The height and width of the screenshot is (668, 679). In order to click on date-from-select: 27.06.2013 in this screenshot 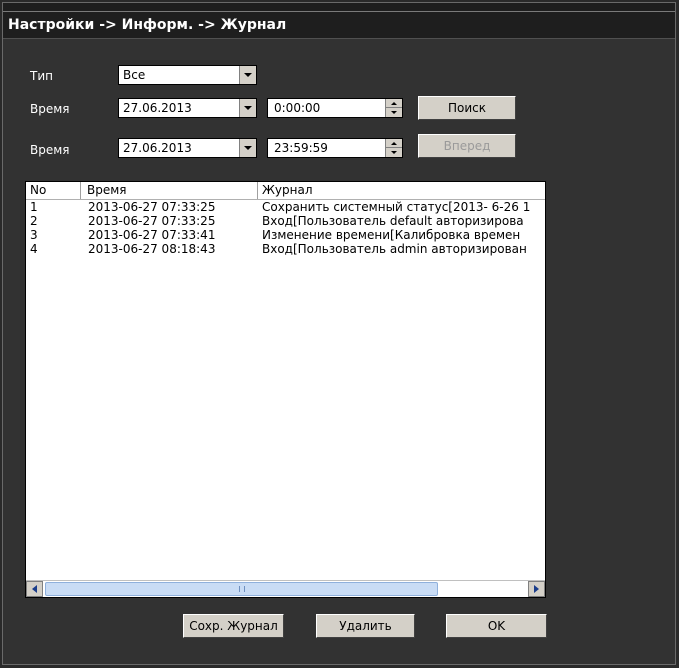, I will do `click(187, 108)`.